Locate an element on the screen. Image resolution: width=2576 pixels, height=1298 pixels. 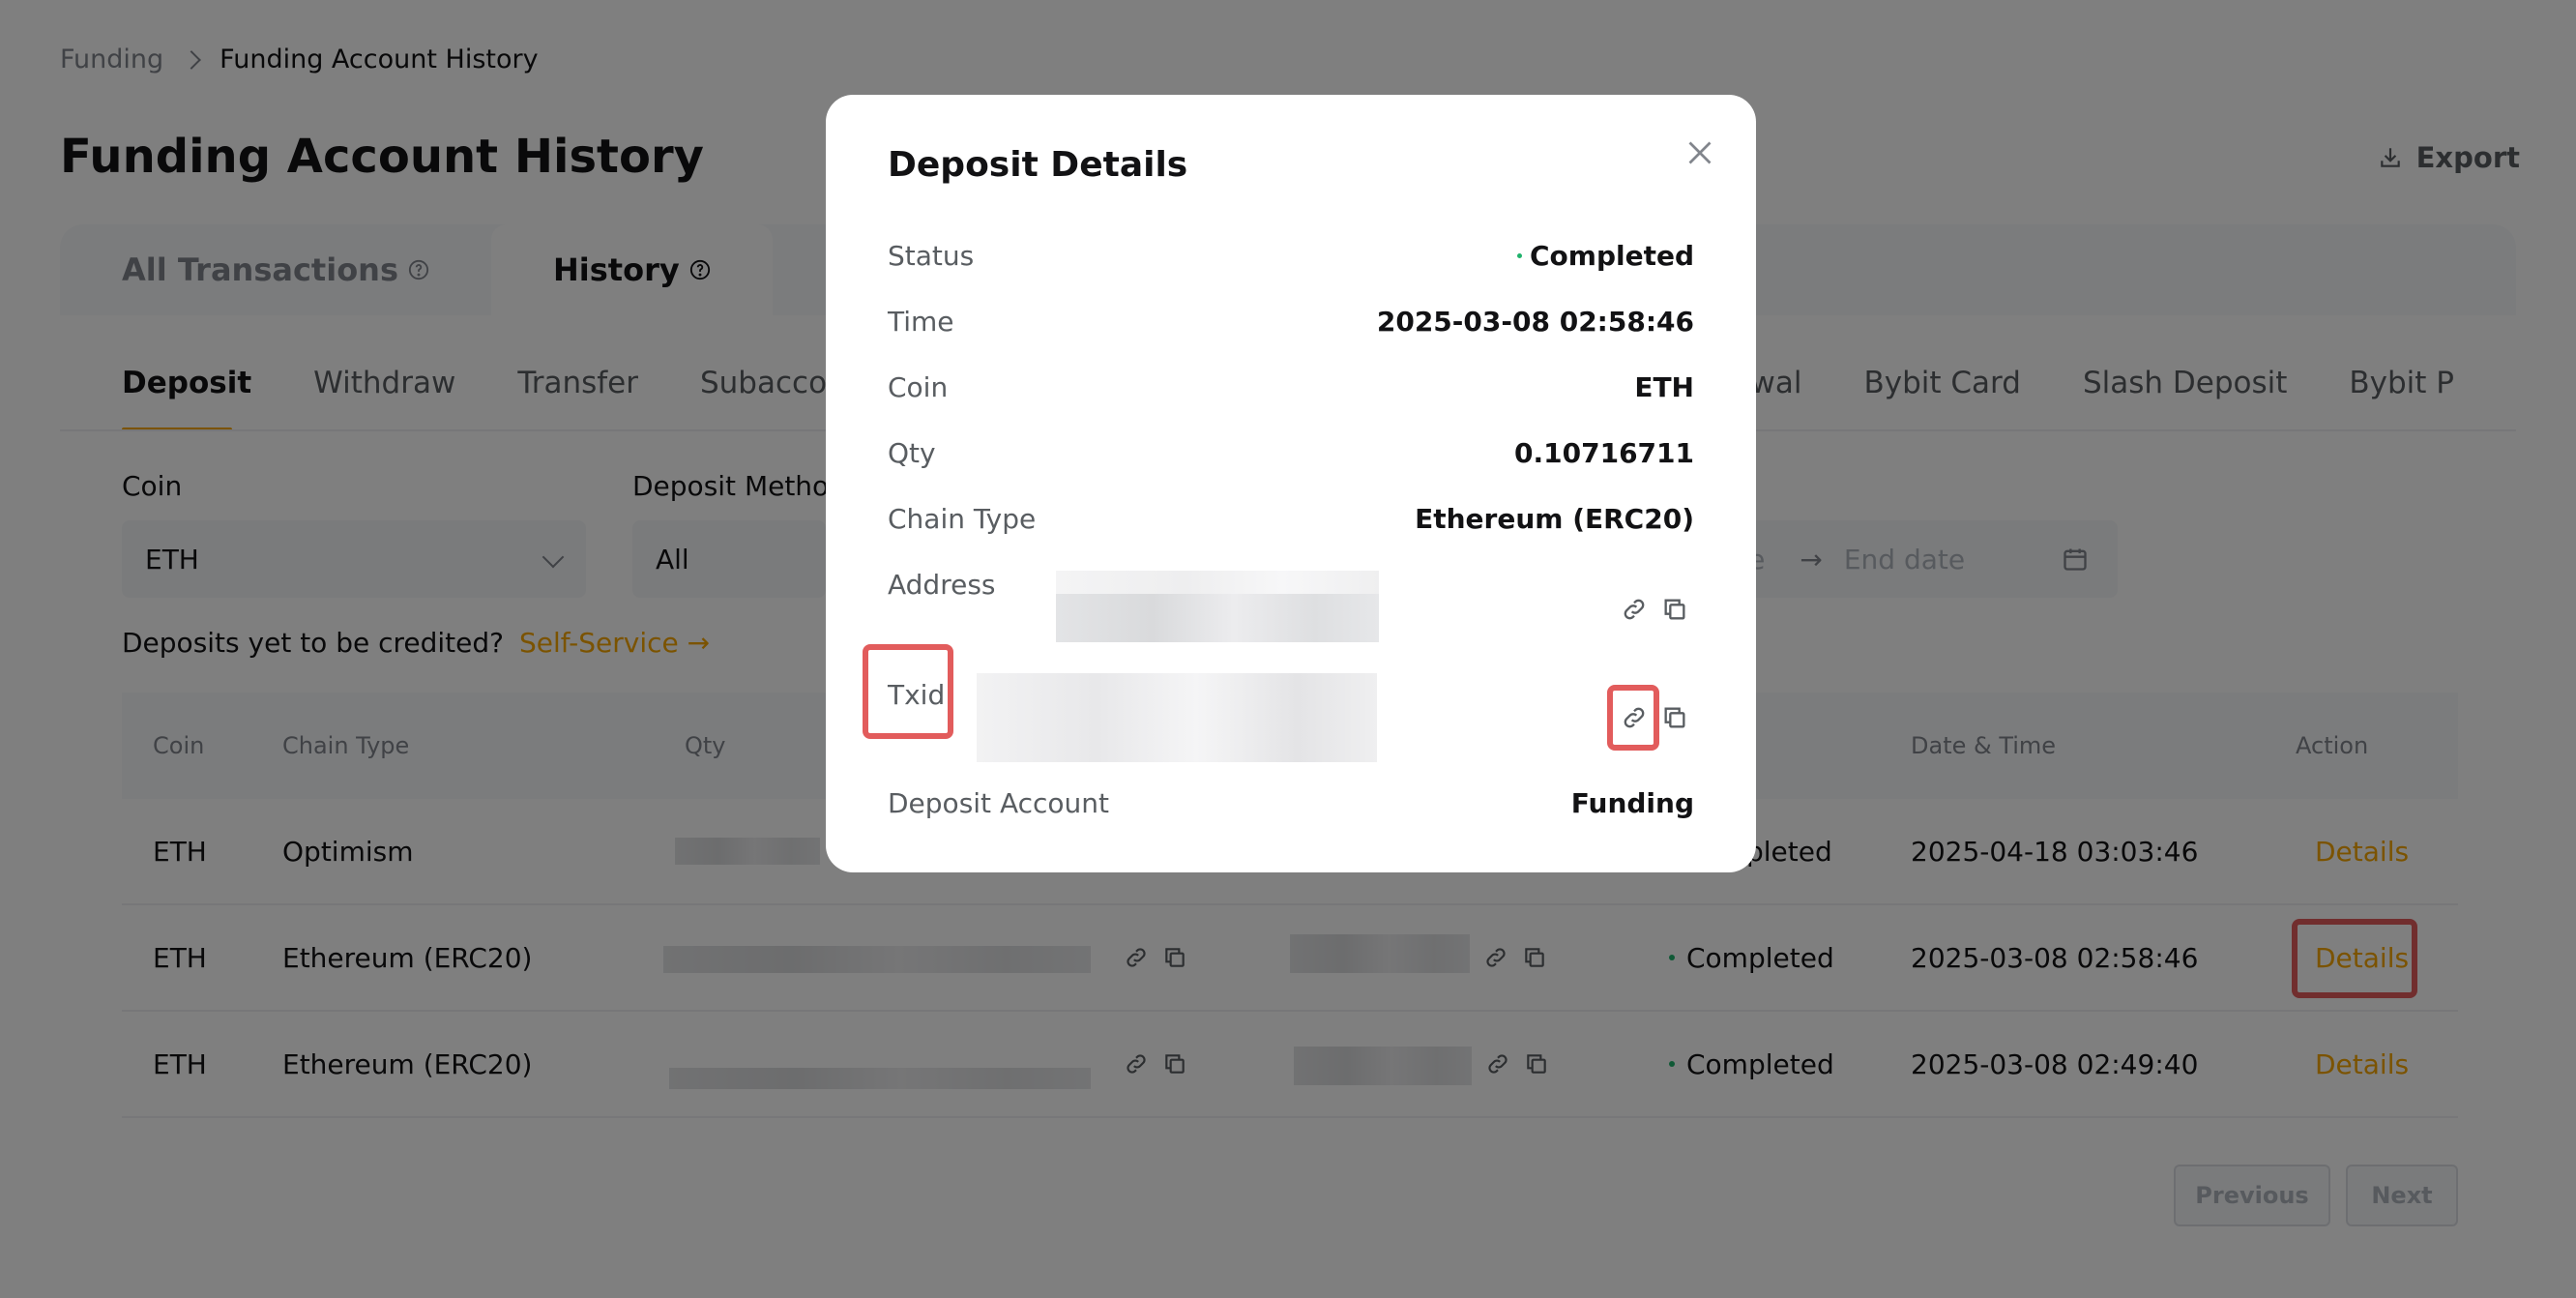
time-value: 2025-03-08 02:58:46 is located at coordinates (1535, 322).